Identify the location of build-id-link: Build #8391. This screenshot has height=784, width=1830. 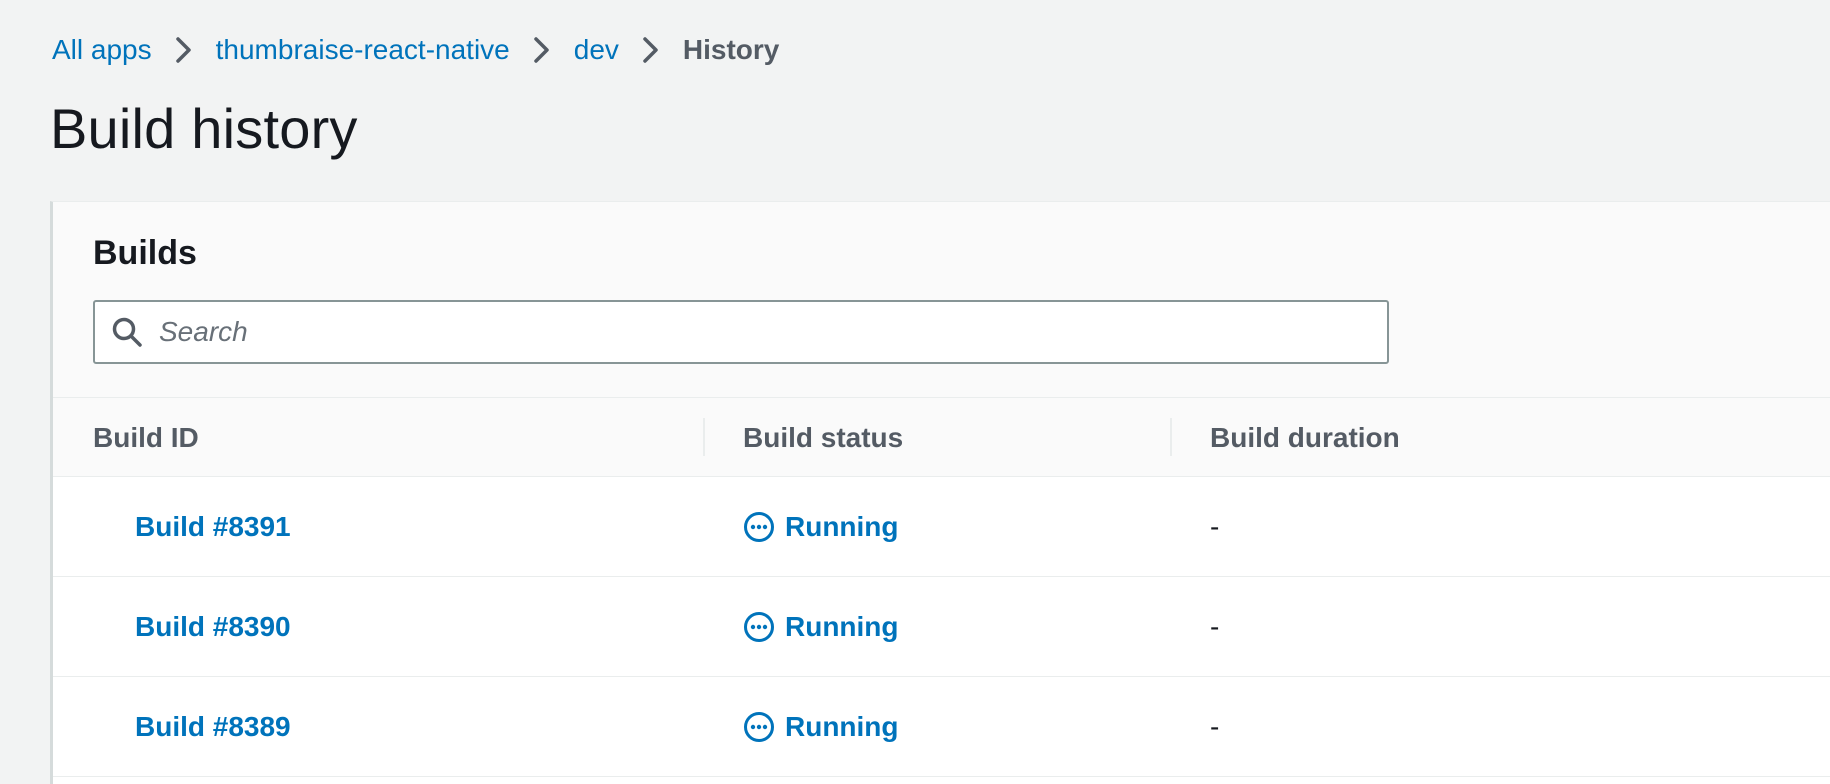
(213, 527).